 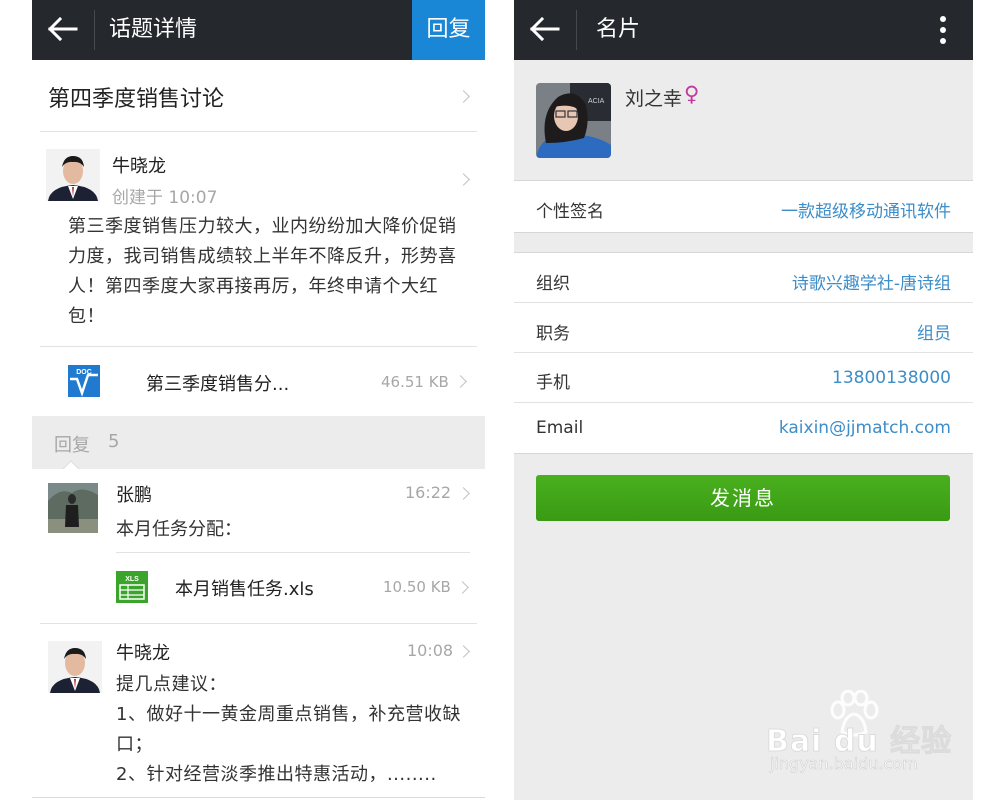 I want to click on org-row: 组织 诗歌兴趣学社-唐诗组, so click(x=743, y=277).